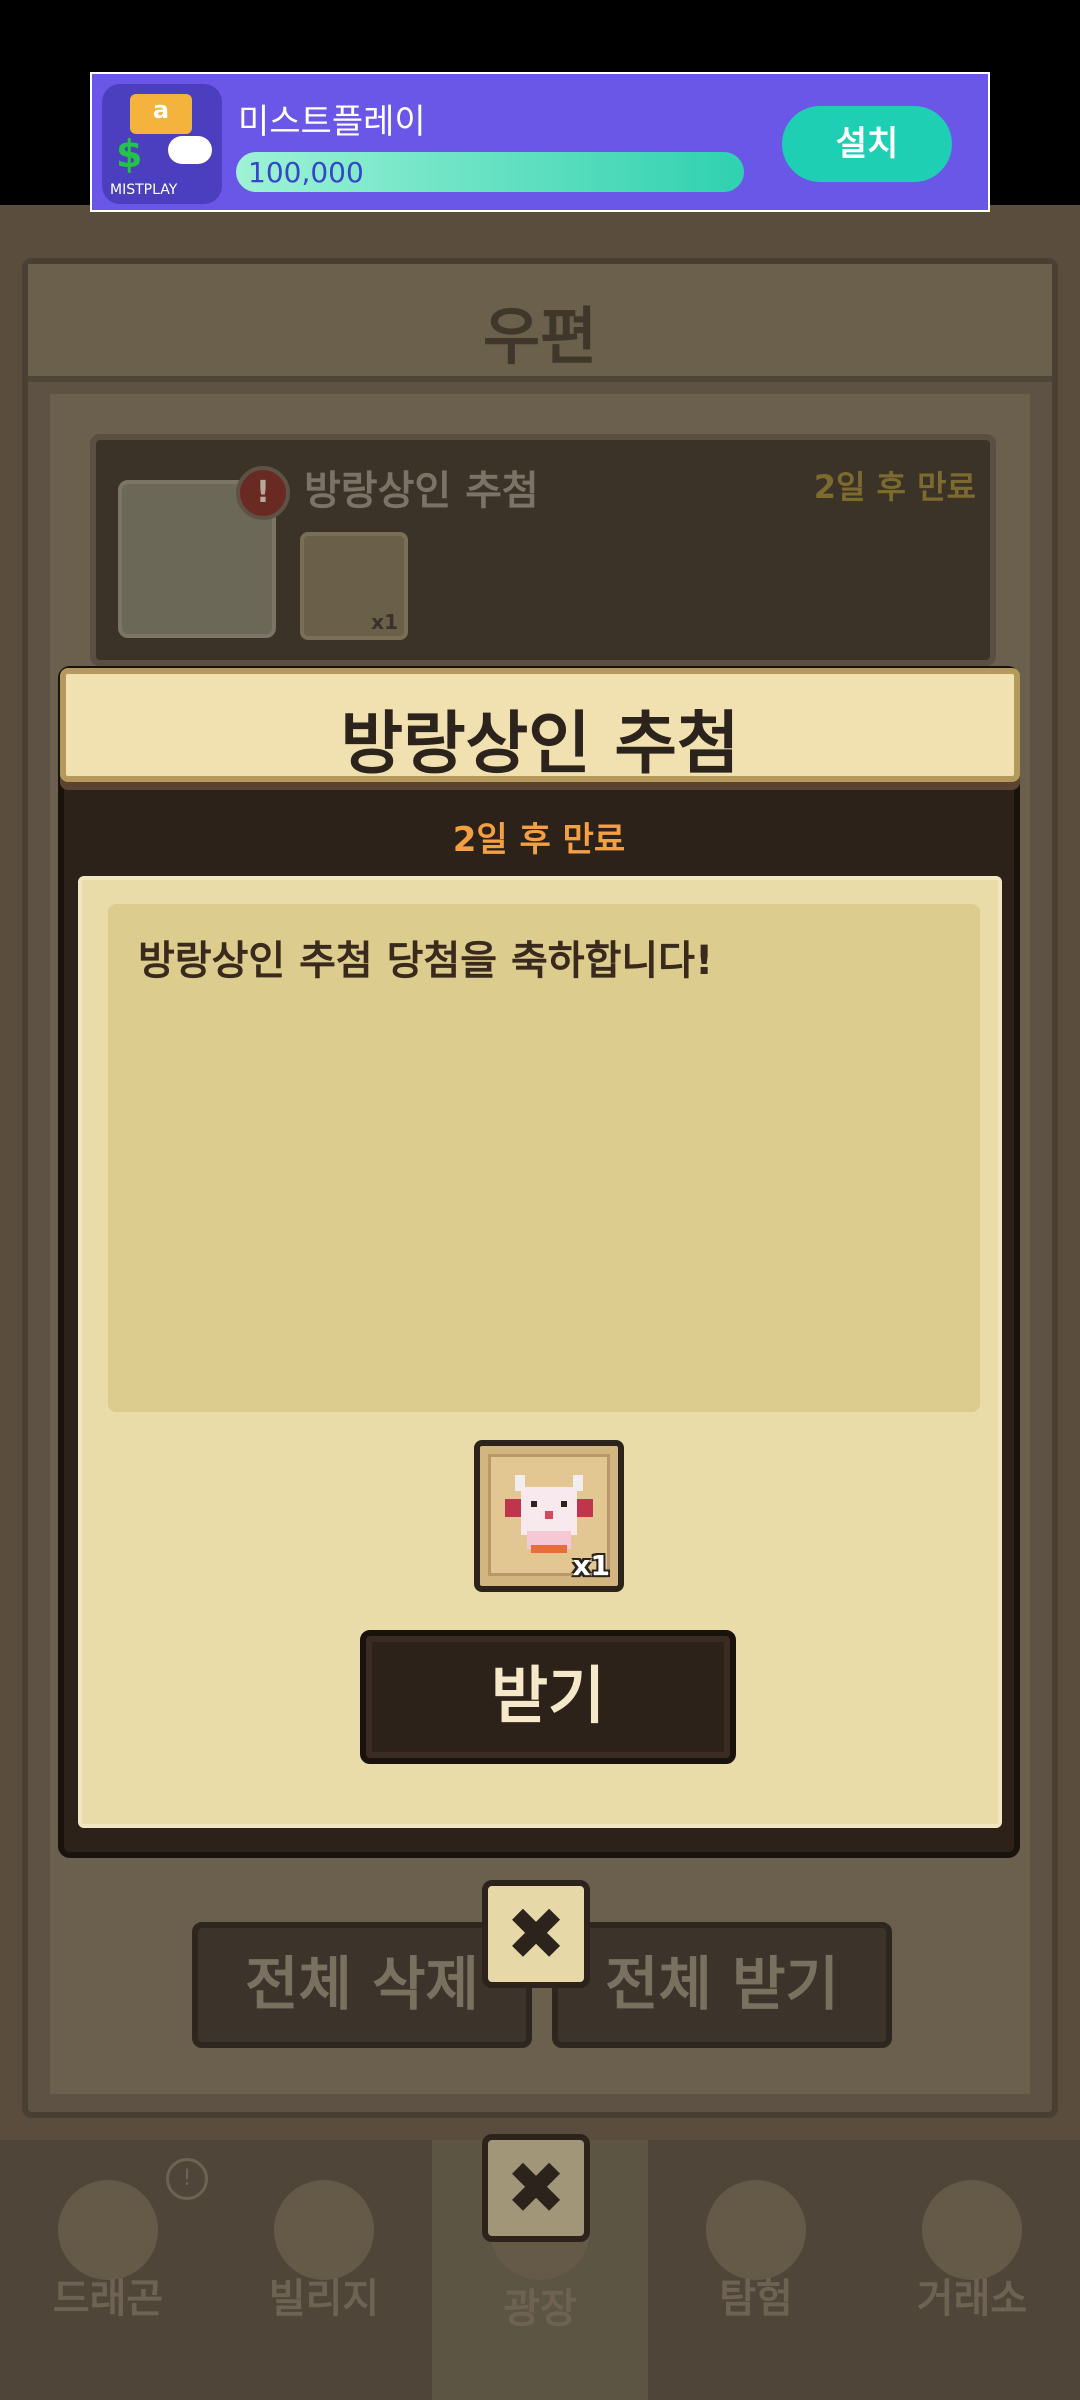  Describe the element at coordinates (548, 1697) in the screenshot. I see `claim-button: 받기` at that location.